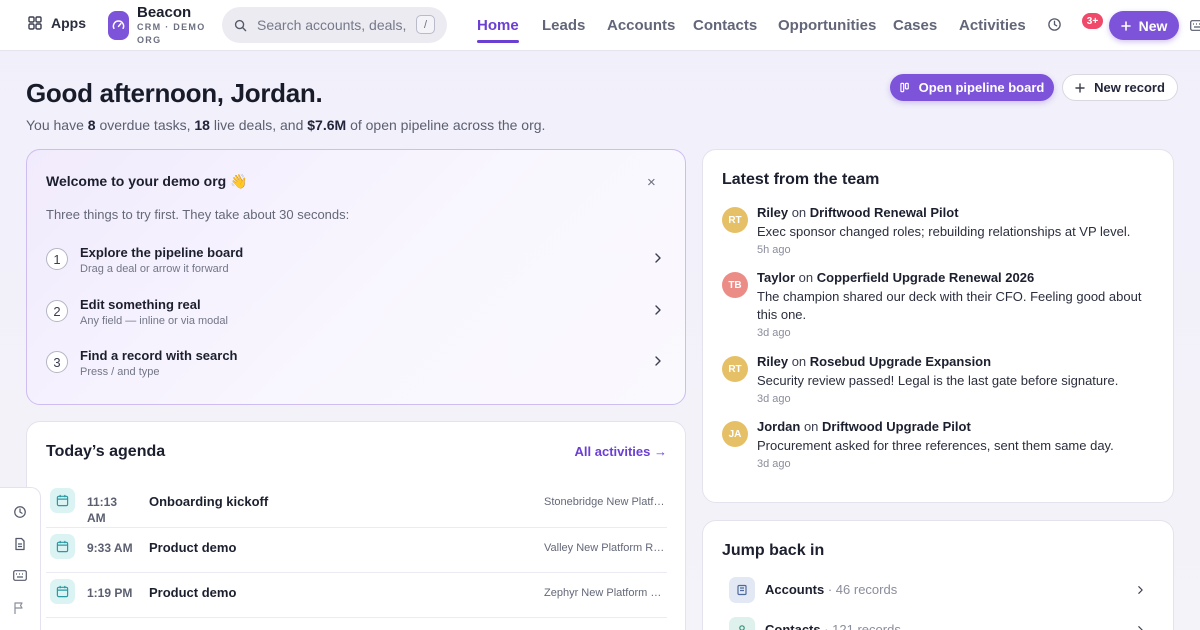  I want to click on post-deal-link: Driftwood Upgrade Pilot, so click(896, 426).